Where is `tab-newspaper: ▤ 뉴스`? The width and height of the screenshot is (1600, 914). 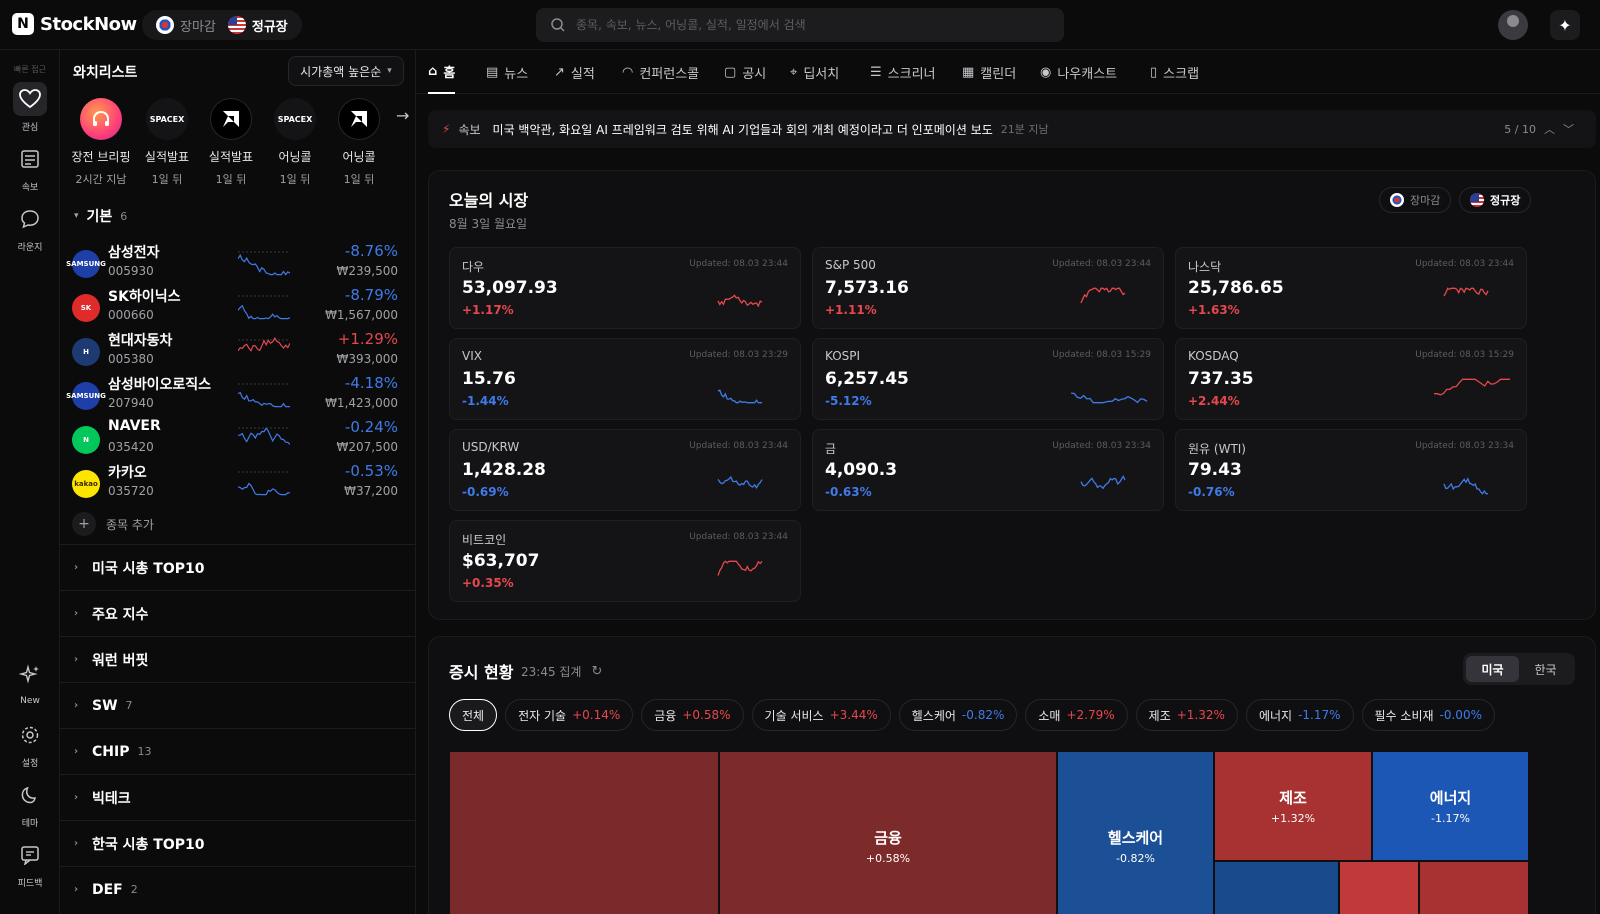
tab-newspaper: ▤ 뉴스 is located at coordinates (507, 72).